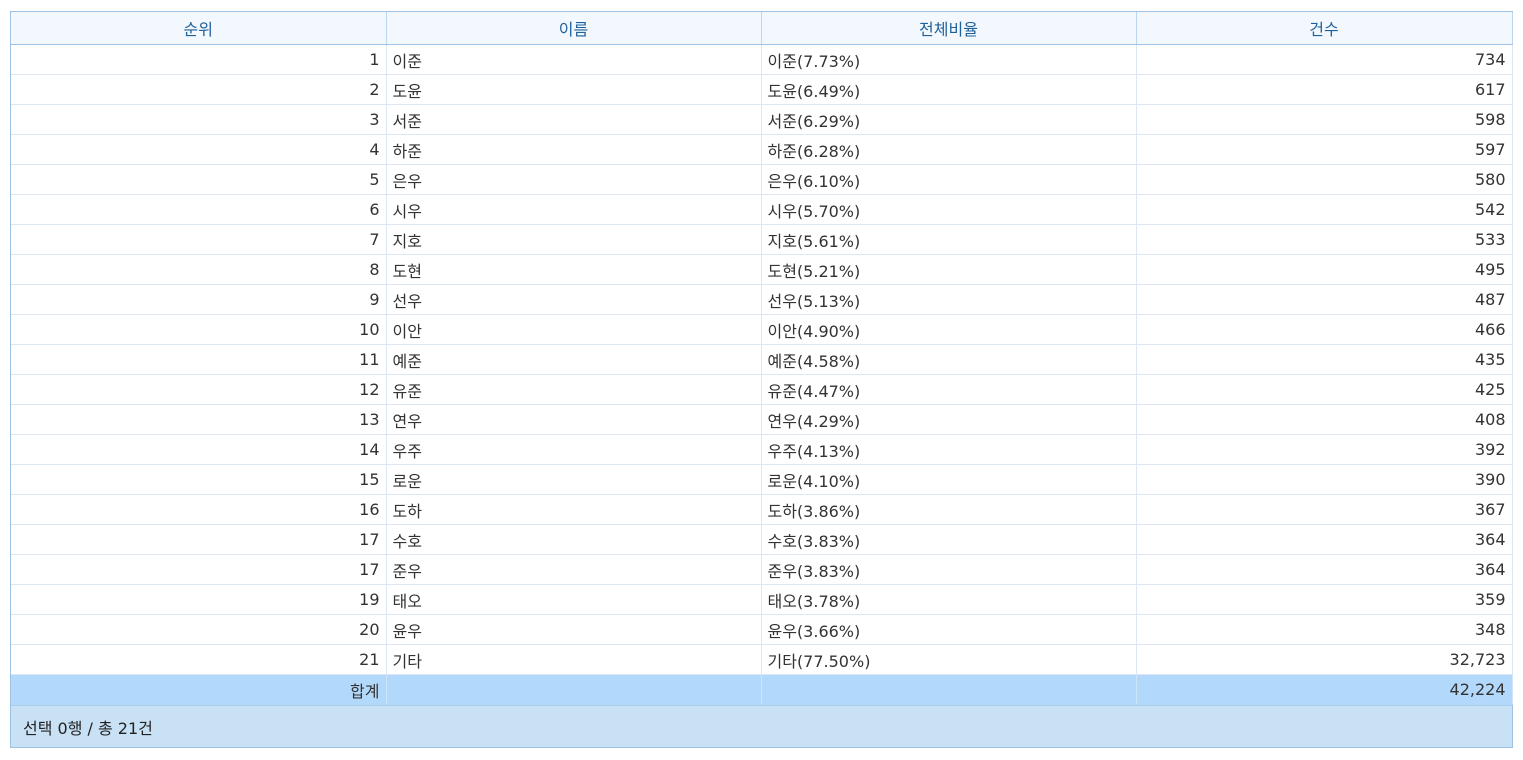  Describe the element at coordinates (574, 599) in the screenshot. I see `cell-name: 태오` at that location.